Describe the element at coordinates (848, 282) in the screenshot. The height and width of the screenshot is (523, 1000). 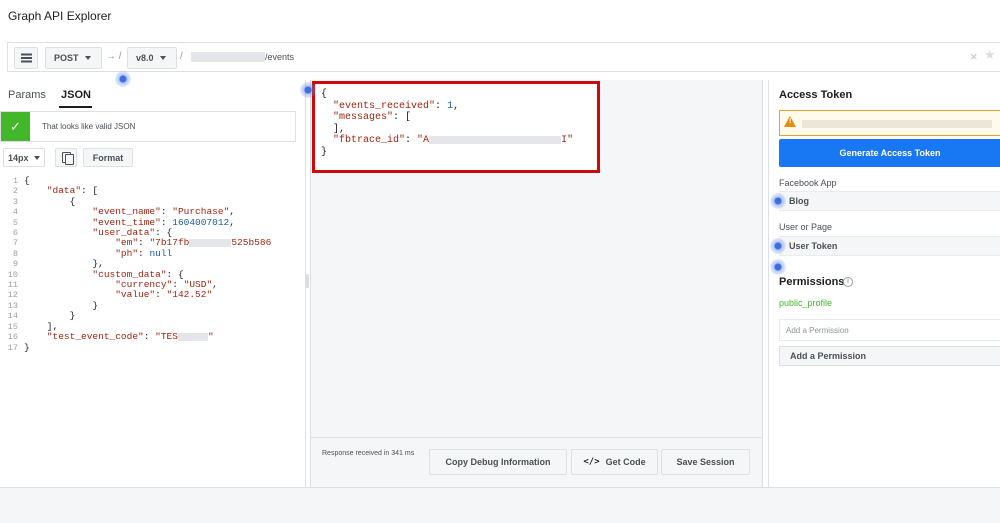
I see `info-icon: i` at that location.